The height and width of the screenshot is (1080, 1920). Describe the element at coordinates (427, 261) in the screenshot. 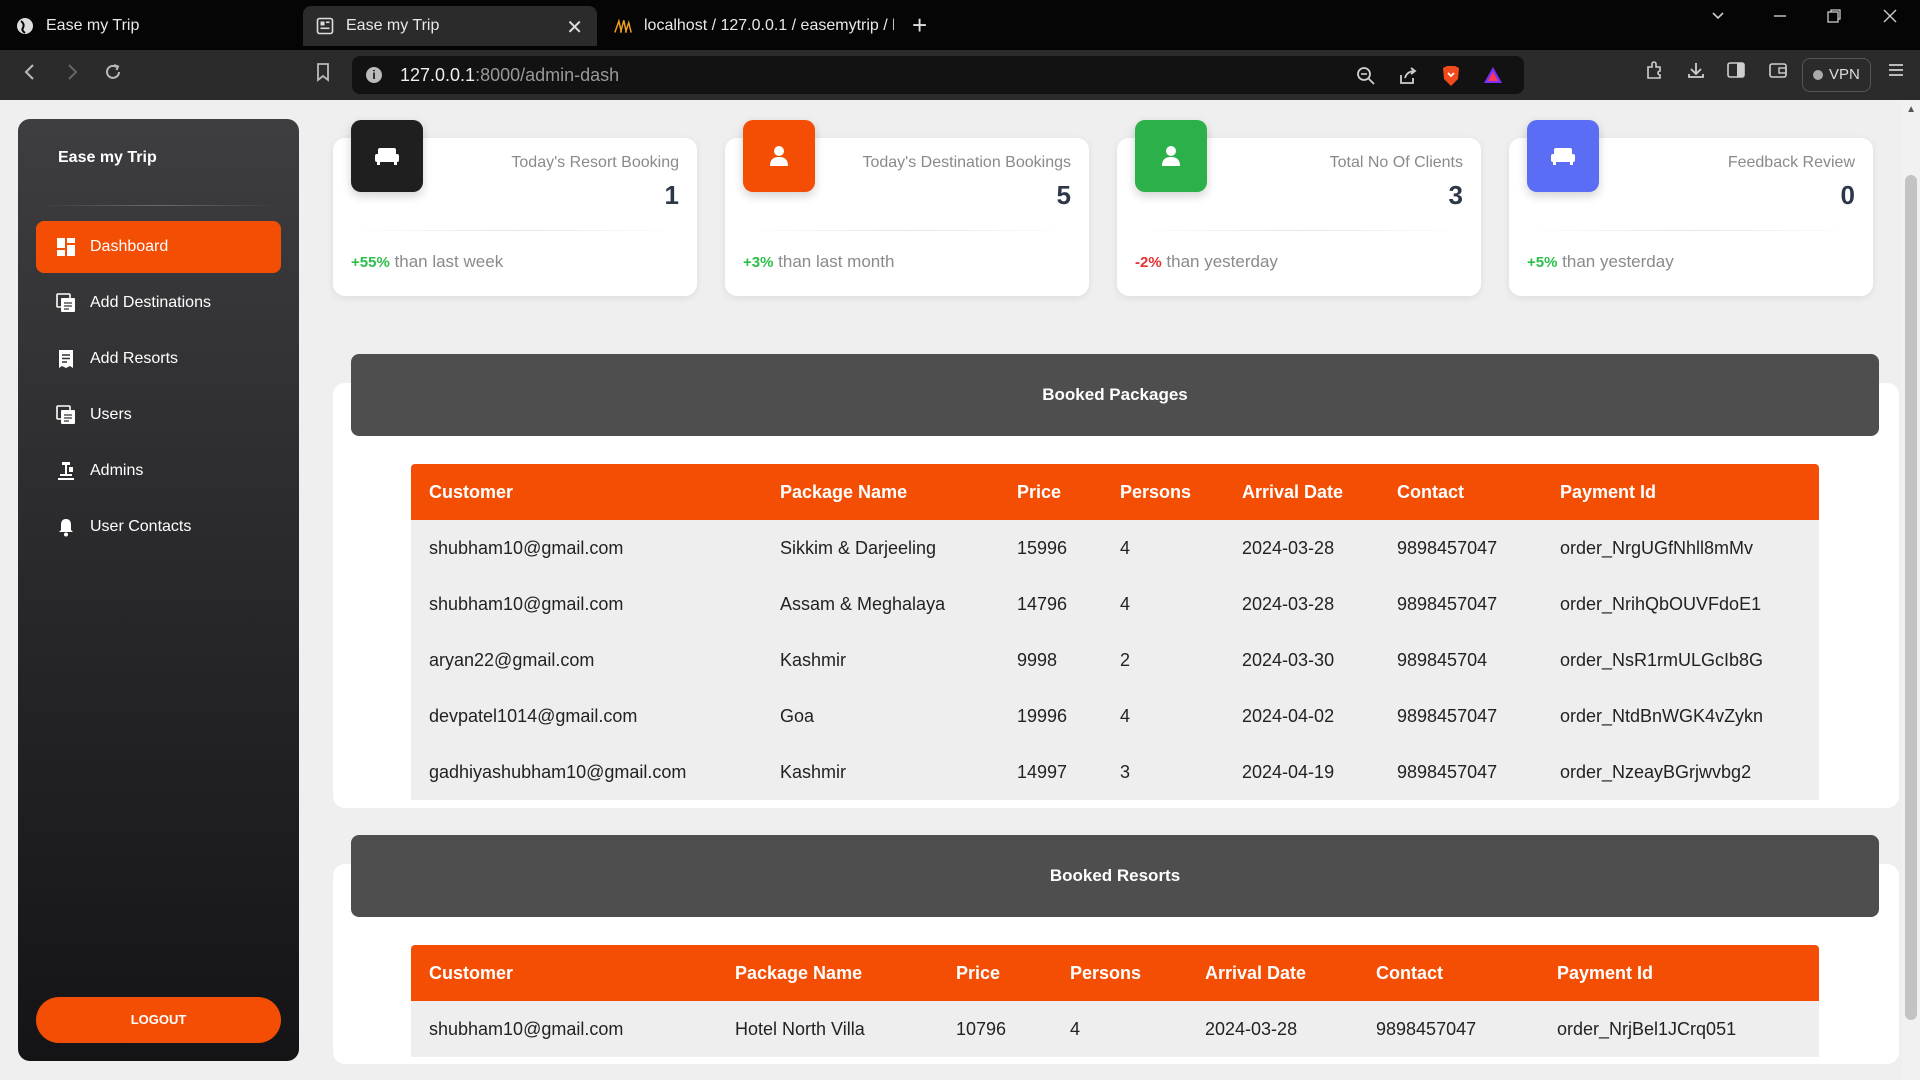

I see `card-footer: +55% than last week` at that location.